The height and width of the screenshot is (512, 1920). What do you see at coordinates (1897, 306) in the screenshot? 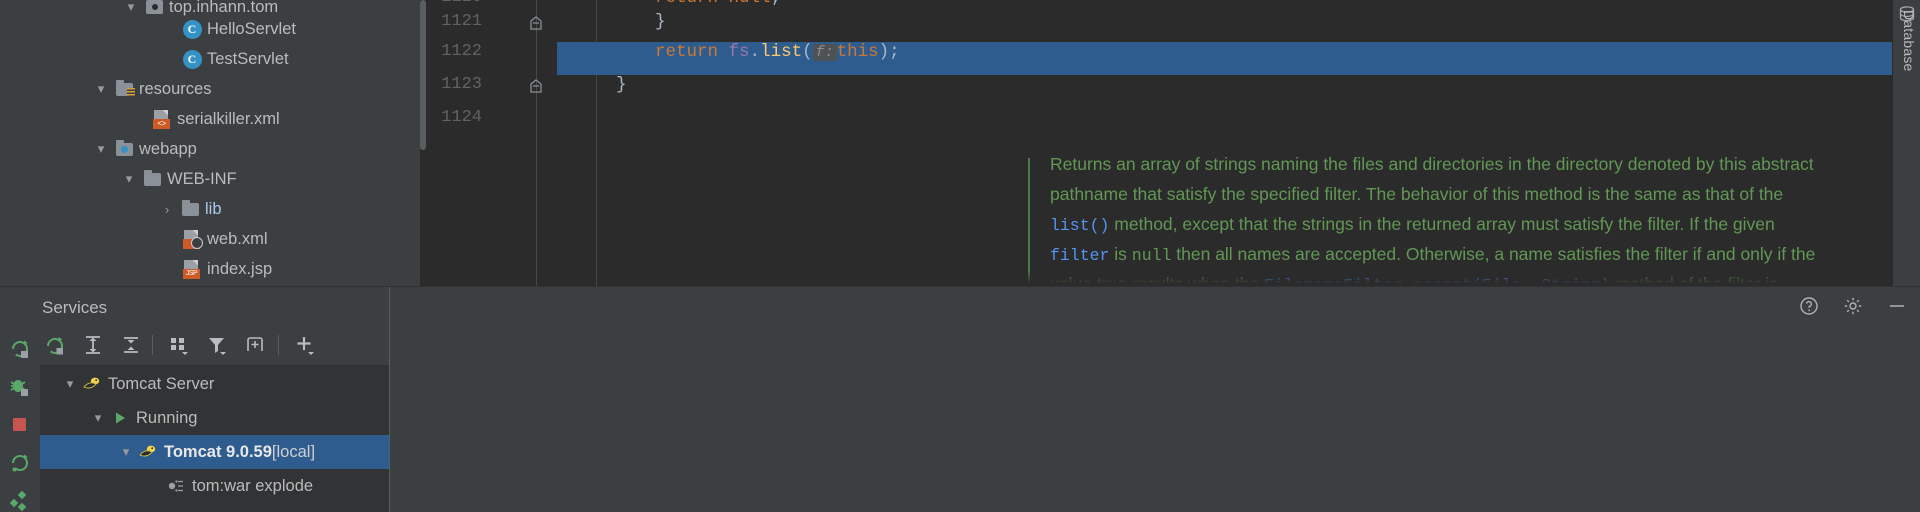
I see `minimize-icon` at bounding box center [1897, 306].